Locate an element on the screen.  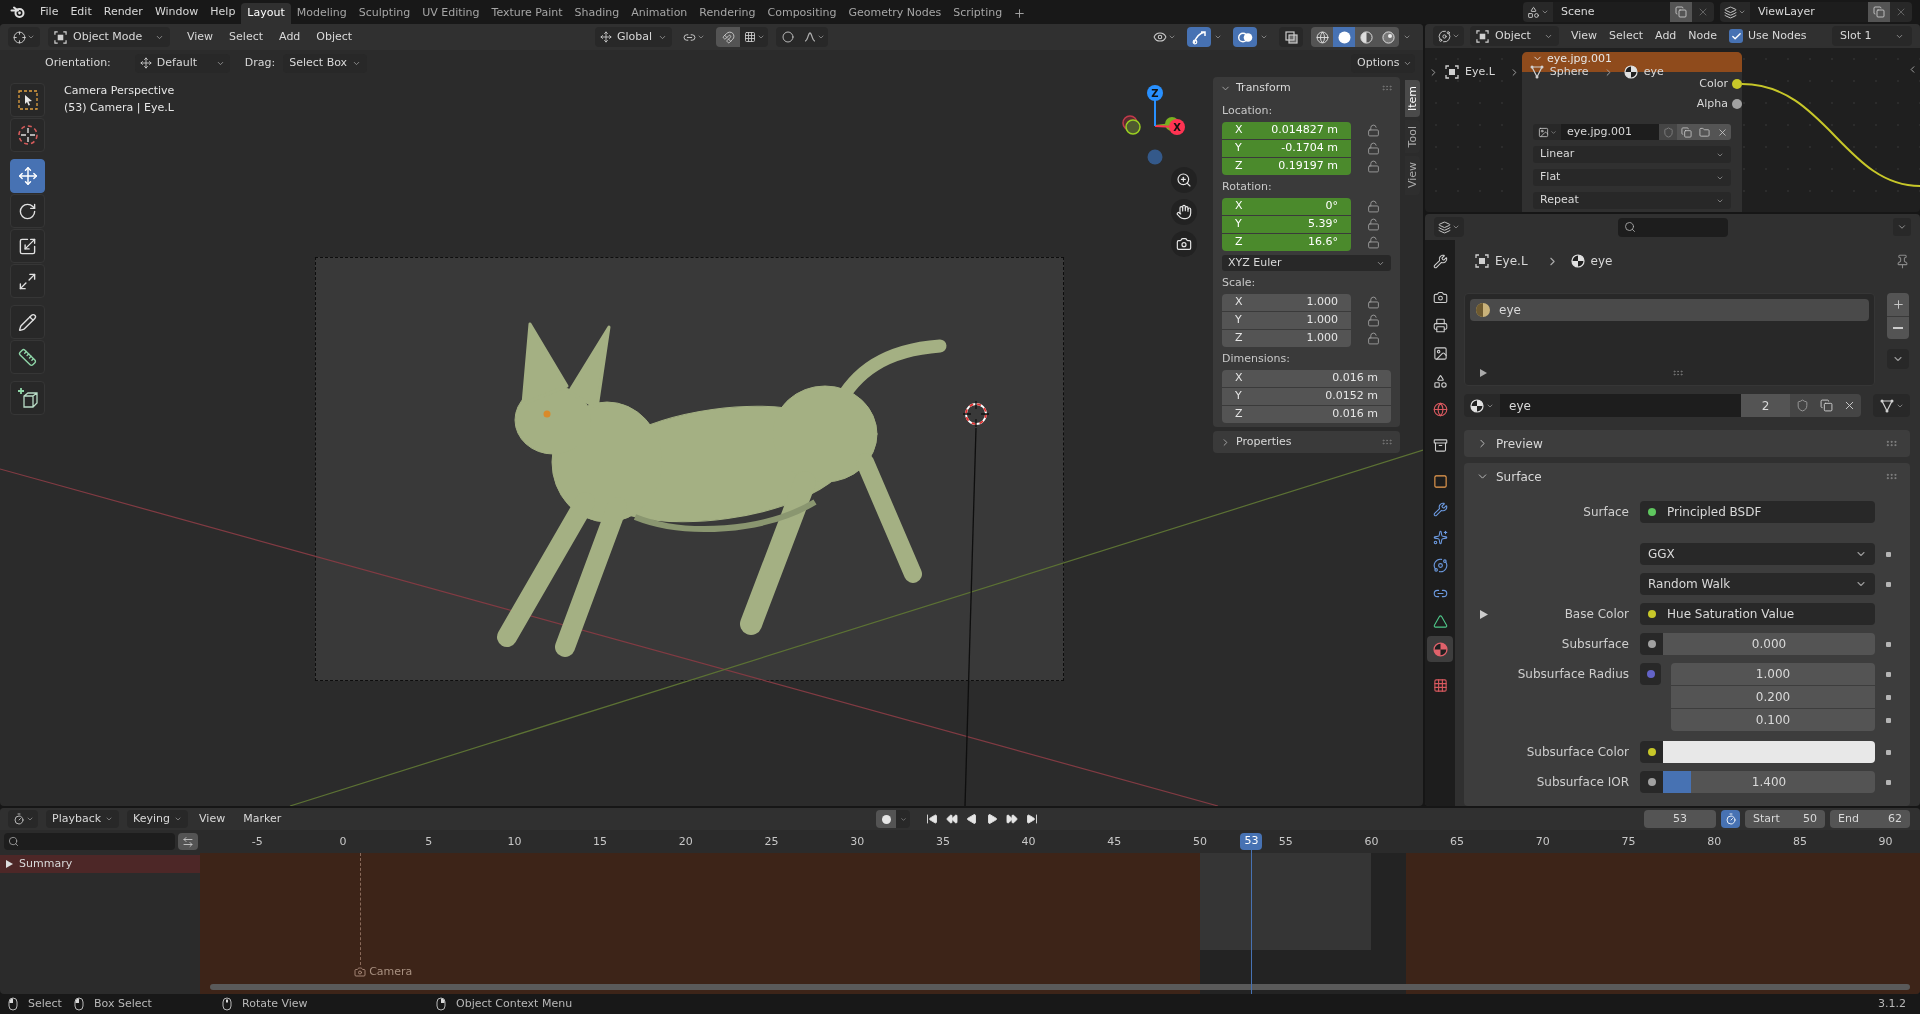
transform-orientation-dropdown: Global is located at coordinates (633, 37).